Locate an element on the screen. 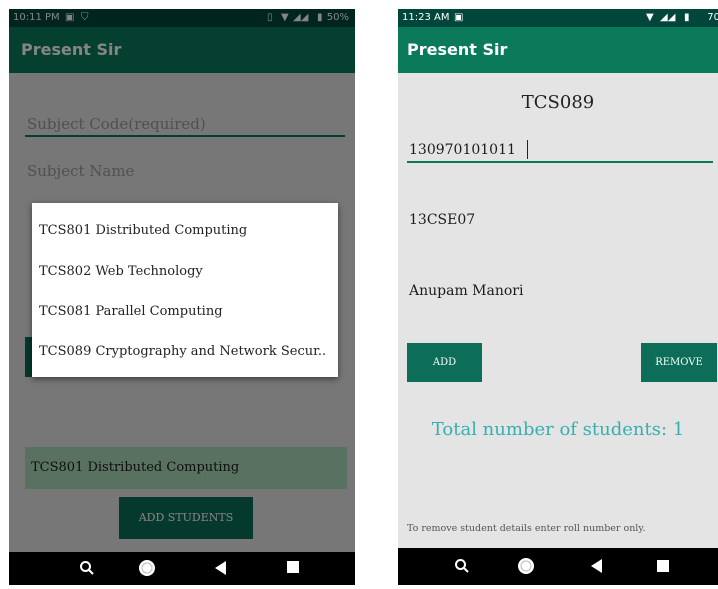 Image resolution: width=718 pixels, height=589 pixels. app-bar: Present Sir is located at coordinates (558, 50).